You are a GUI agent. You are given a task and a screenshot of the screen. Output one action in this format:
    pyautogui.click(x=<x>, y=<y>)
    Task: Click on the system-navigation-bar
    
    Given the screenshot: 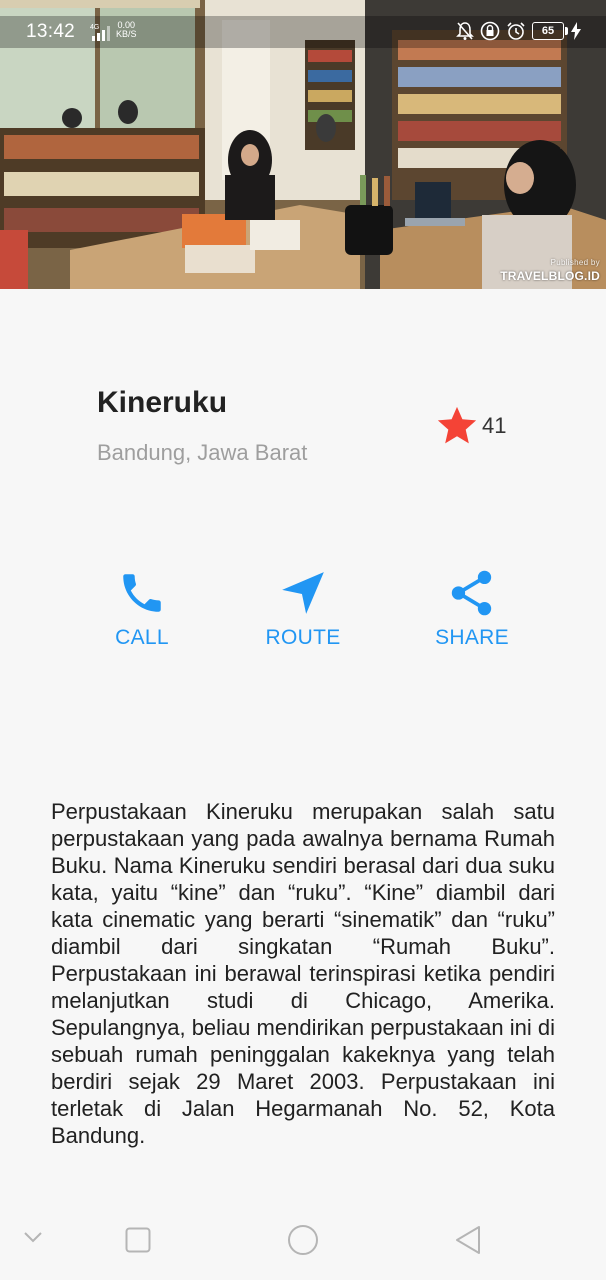 What is the action you would take?
    pyautogui.click(x=303, y=1240)
    